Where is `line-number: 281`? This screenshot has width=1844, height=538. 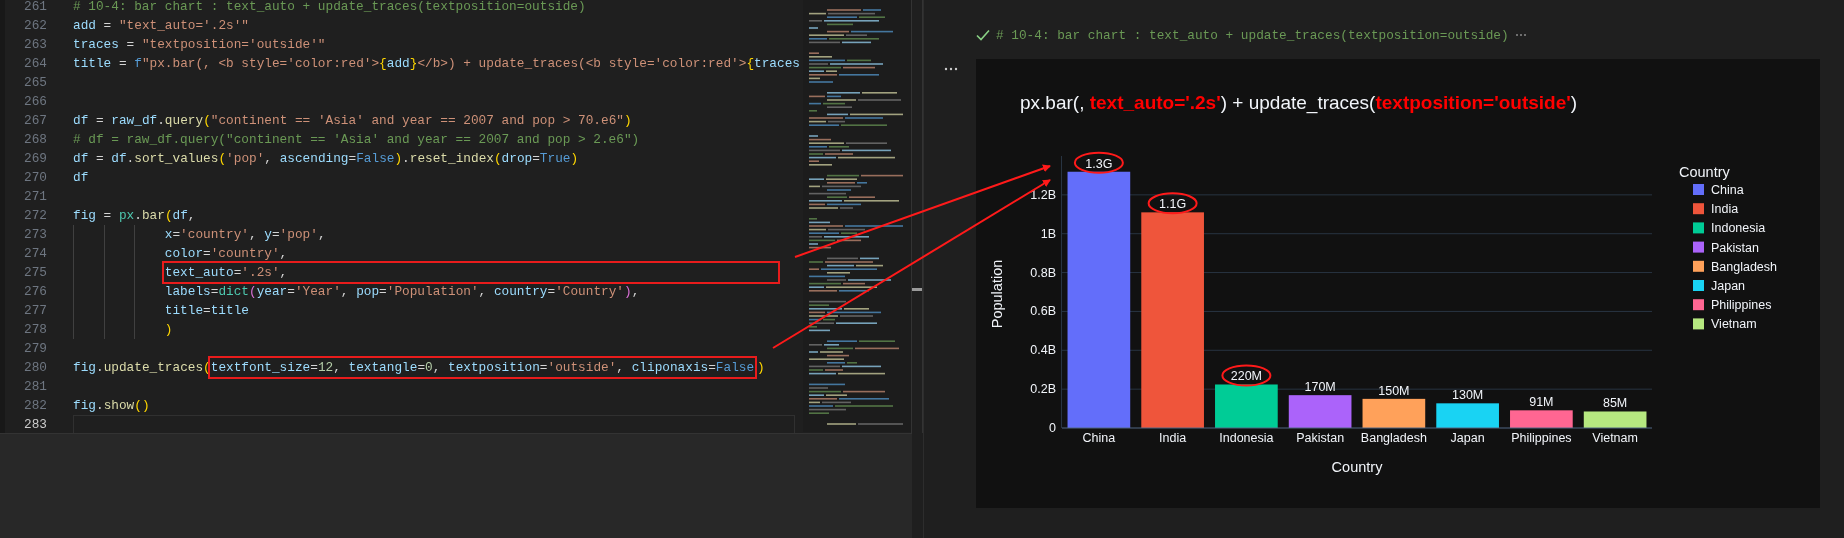 line-number: 281 is located at coordinates (35, 386).